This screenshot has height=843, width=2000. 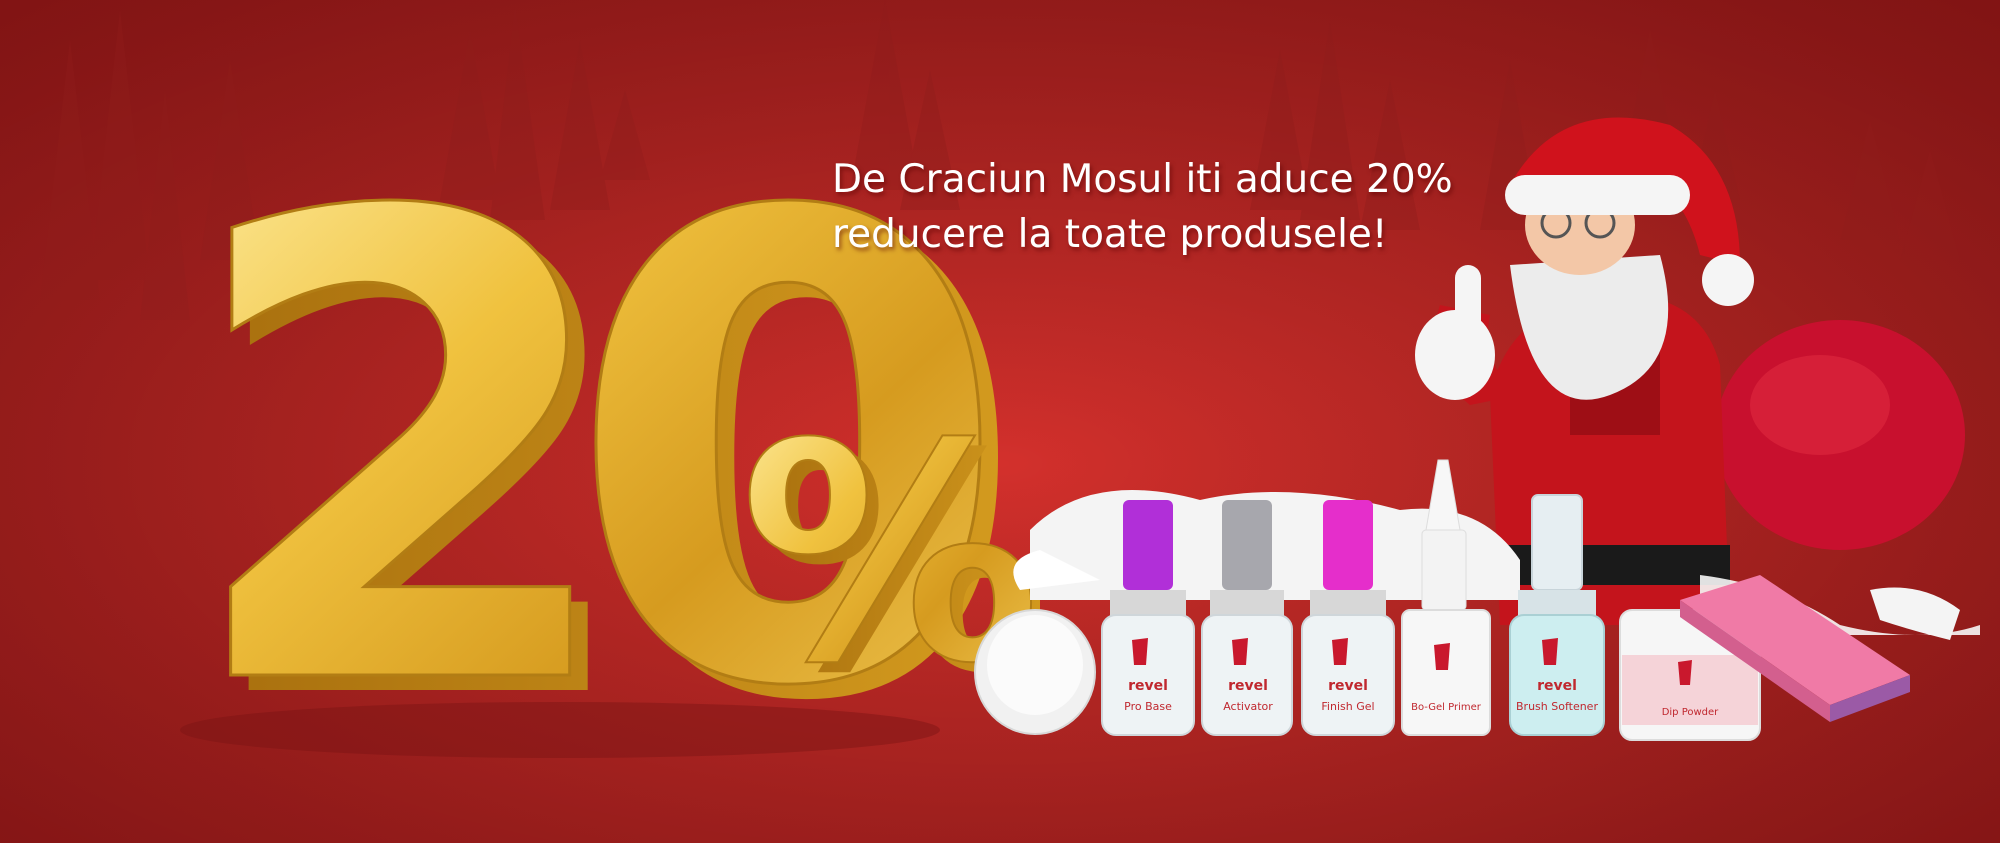 I want to click on product-label: Pro Base, so click(x=1148, y=706).